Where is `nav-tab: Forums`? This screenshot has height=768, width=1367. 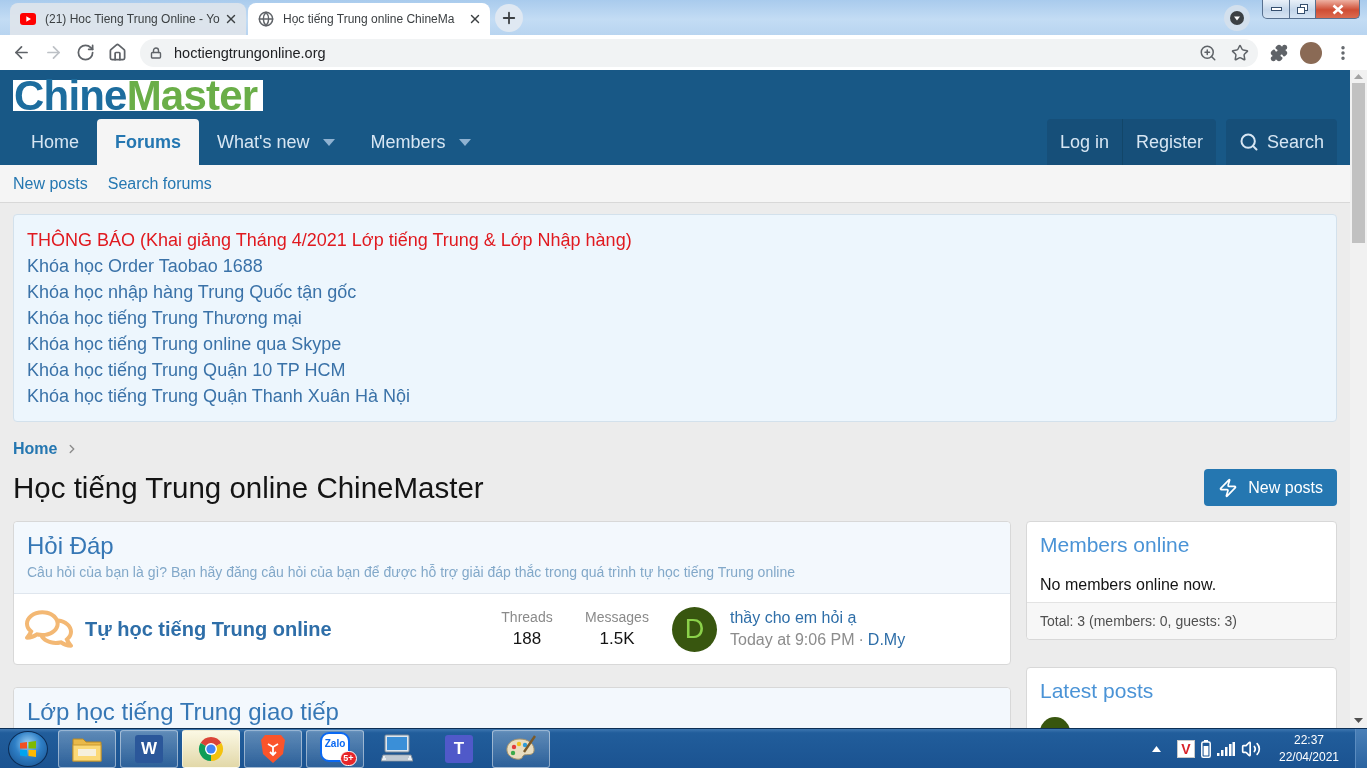 nav-tab: Forums is located at coordinates (148, 142).